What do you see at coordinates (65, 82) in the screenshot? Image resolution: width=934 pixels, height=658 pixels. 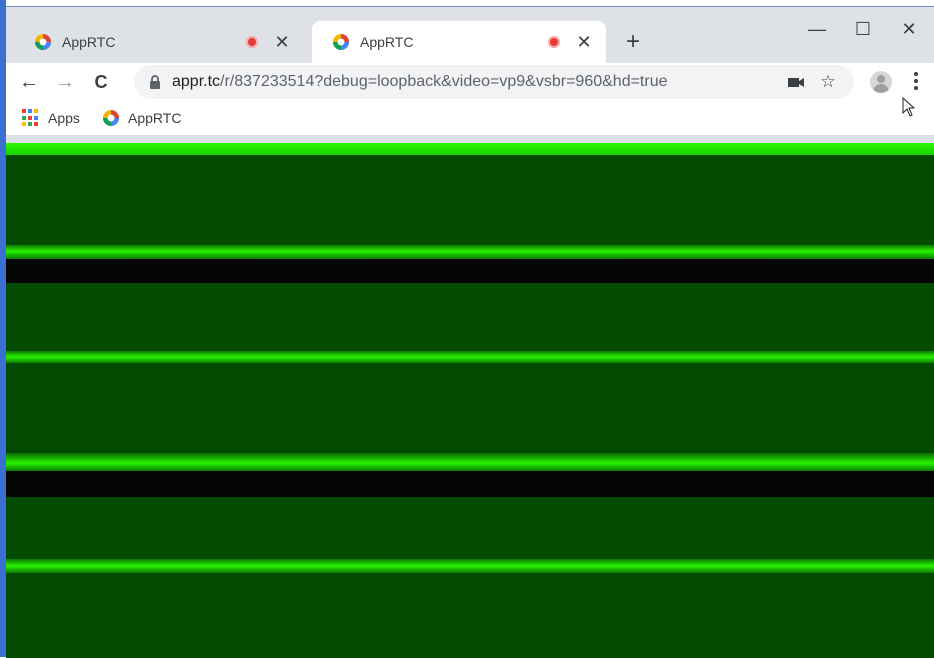 I see `forward-button: →` at bounding box center [65, 82].